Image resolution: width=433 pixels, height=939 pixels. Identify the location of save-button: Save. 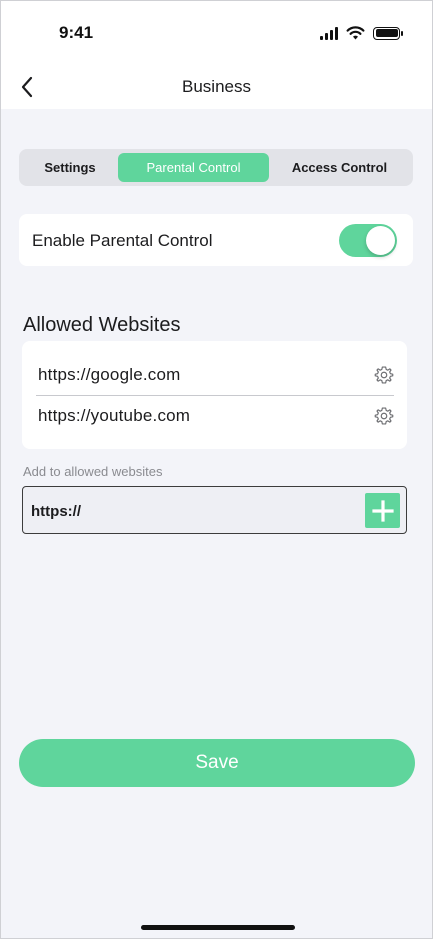
(217, 763).